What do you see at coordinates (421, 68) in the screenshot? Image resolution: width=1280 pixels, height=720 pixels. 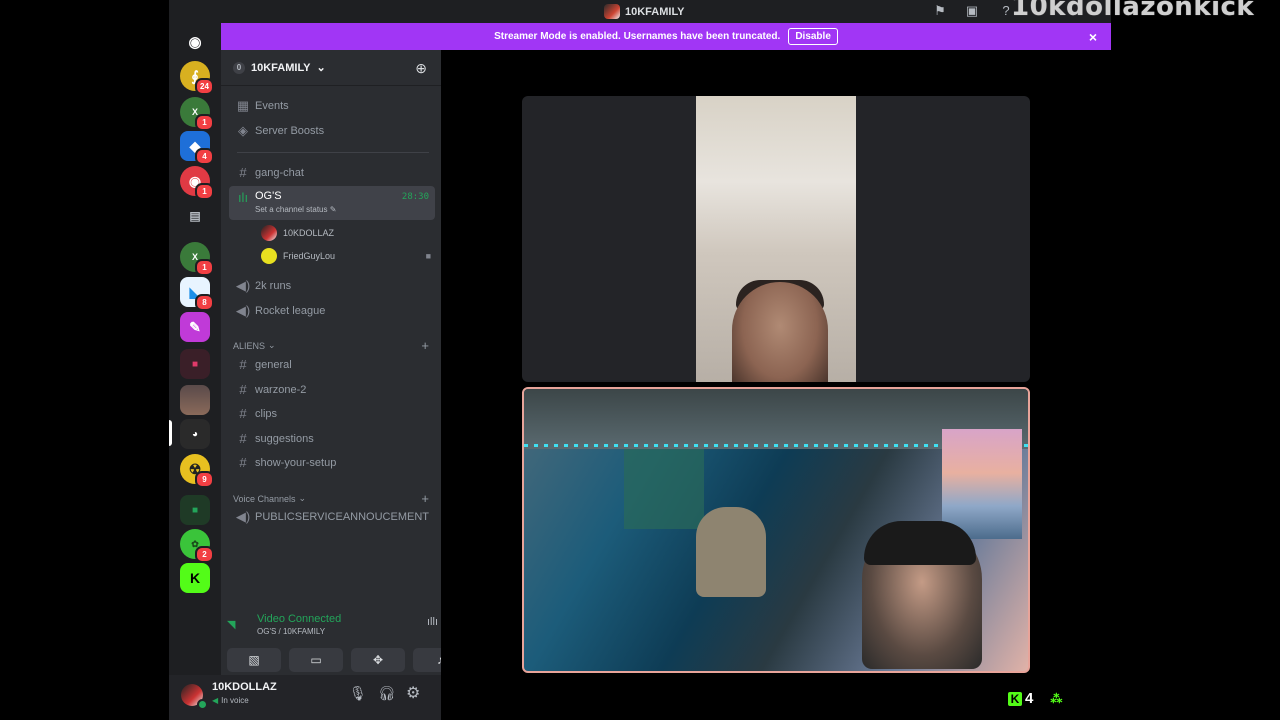 I see `add-user-icon: ⊕` at bounding box center [421, 68].